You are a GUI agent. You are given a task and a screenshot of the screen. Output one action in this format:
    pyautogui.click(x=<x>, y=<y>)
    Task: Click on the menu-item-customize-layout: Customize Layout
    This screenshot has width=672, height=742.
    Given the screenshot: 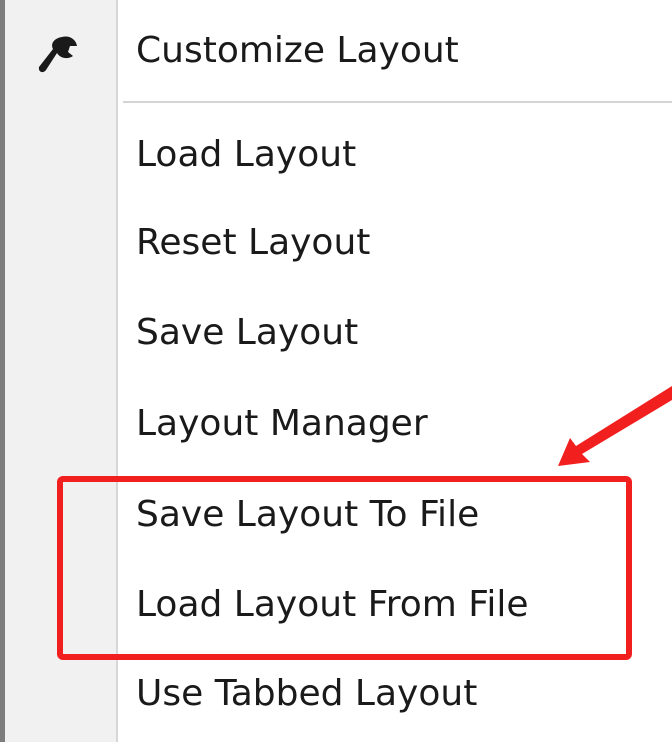 What is the action you would take?
    pyautogui.click(x=338, y=51)
    